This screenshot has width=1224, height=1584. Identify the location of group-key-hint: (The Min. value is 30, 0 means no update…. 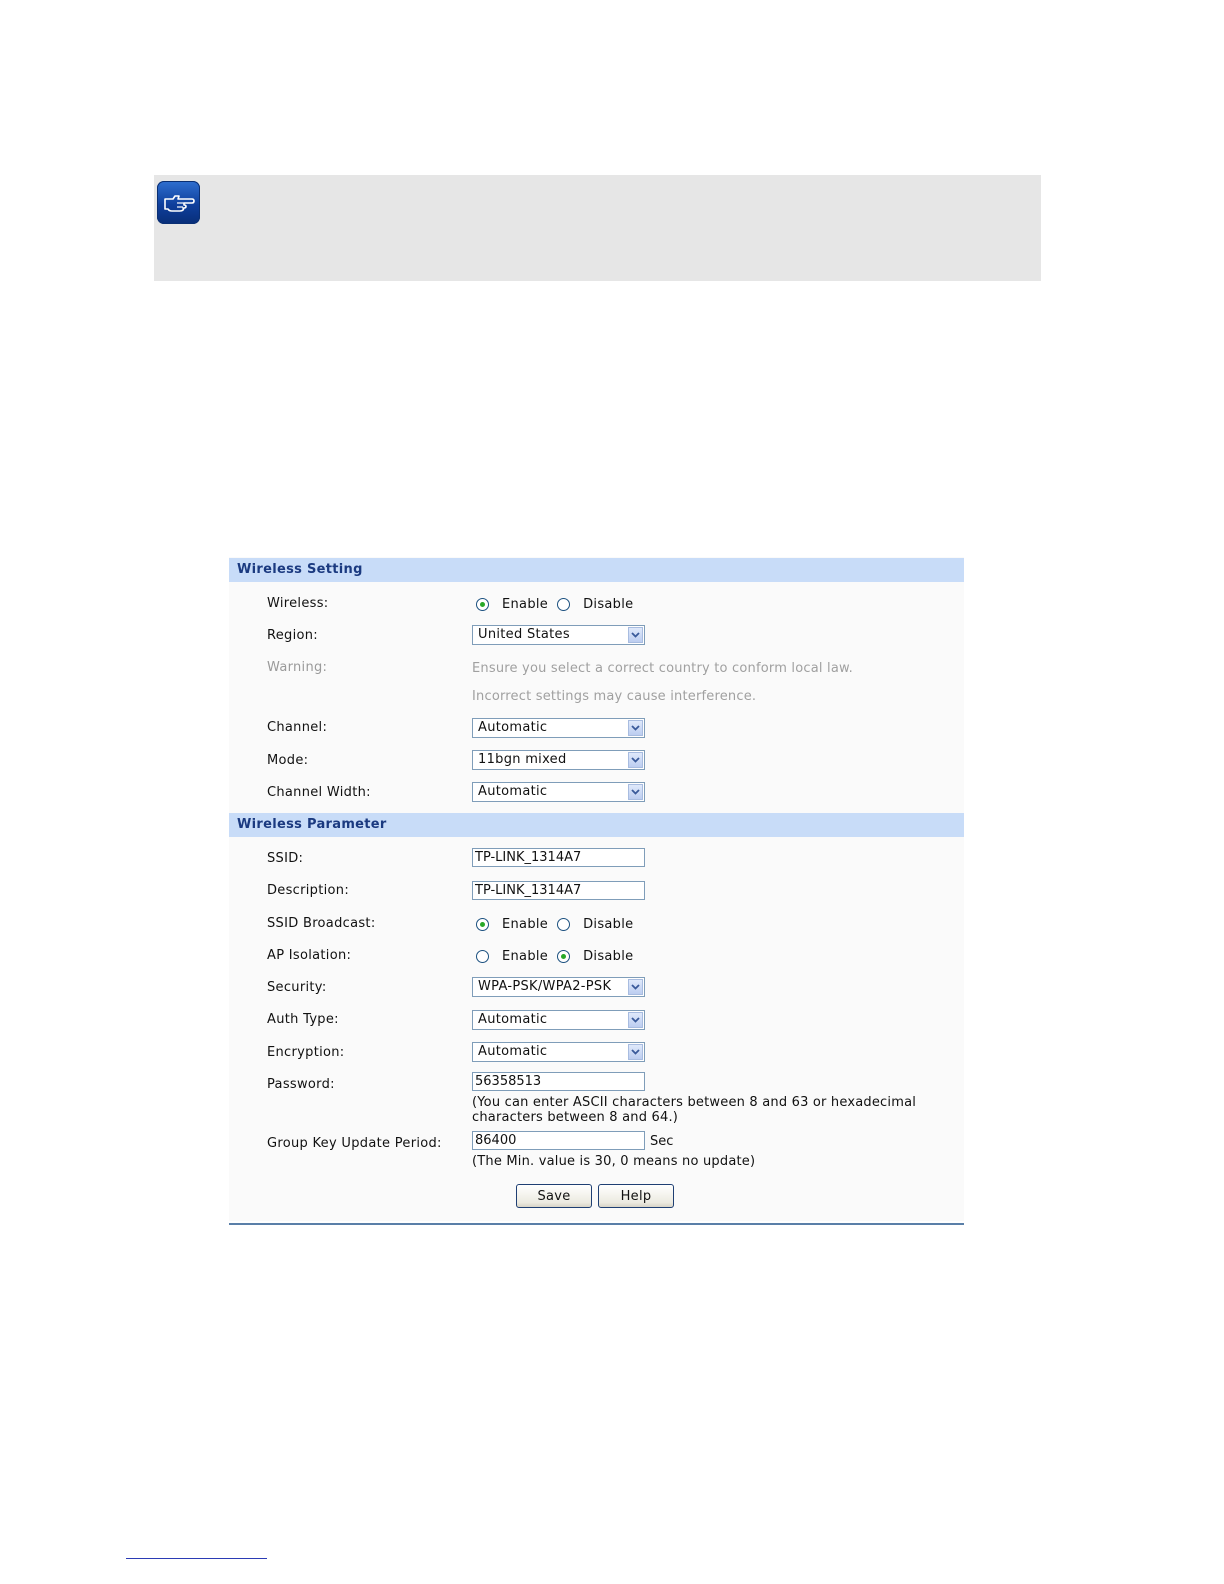
(614, 1161).